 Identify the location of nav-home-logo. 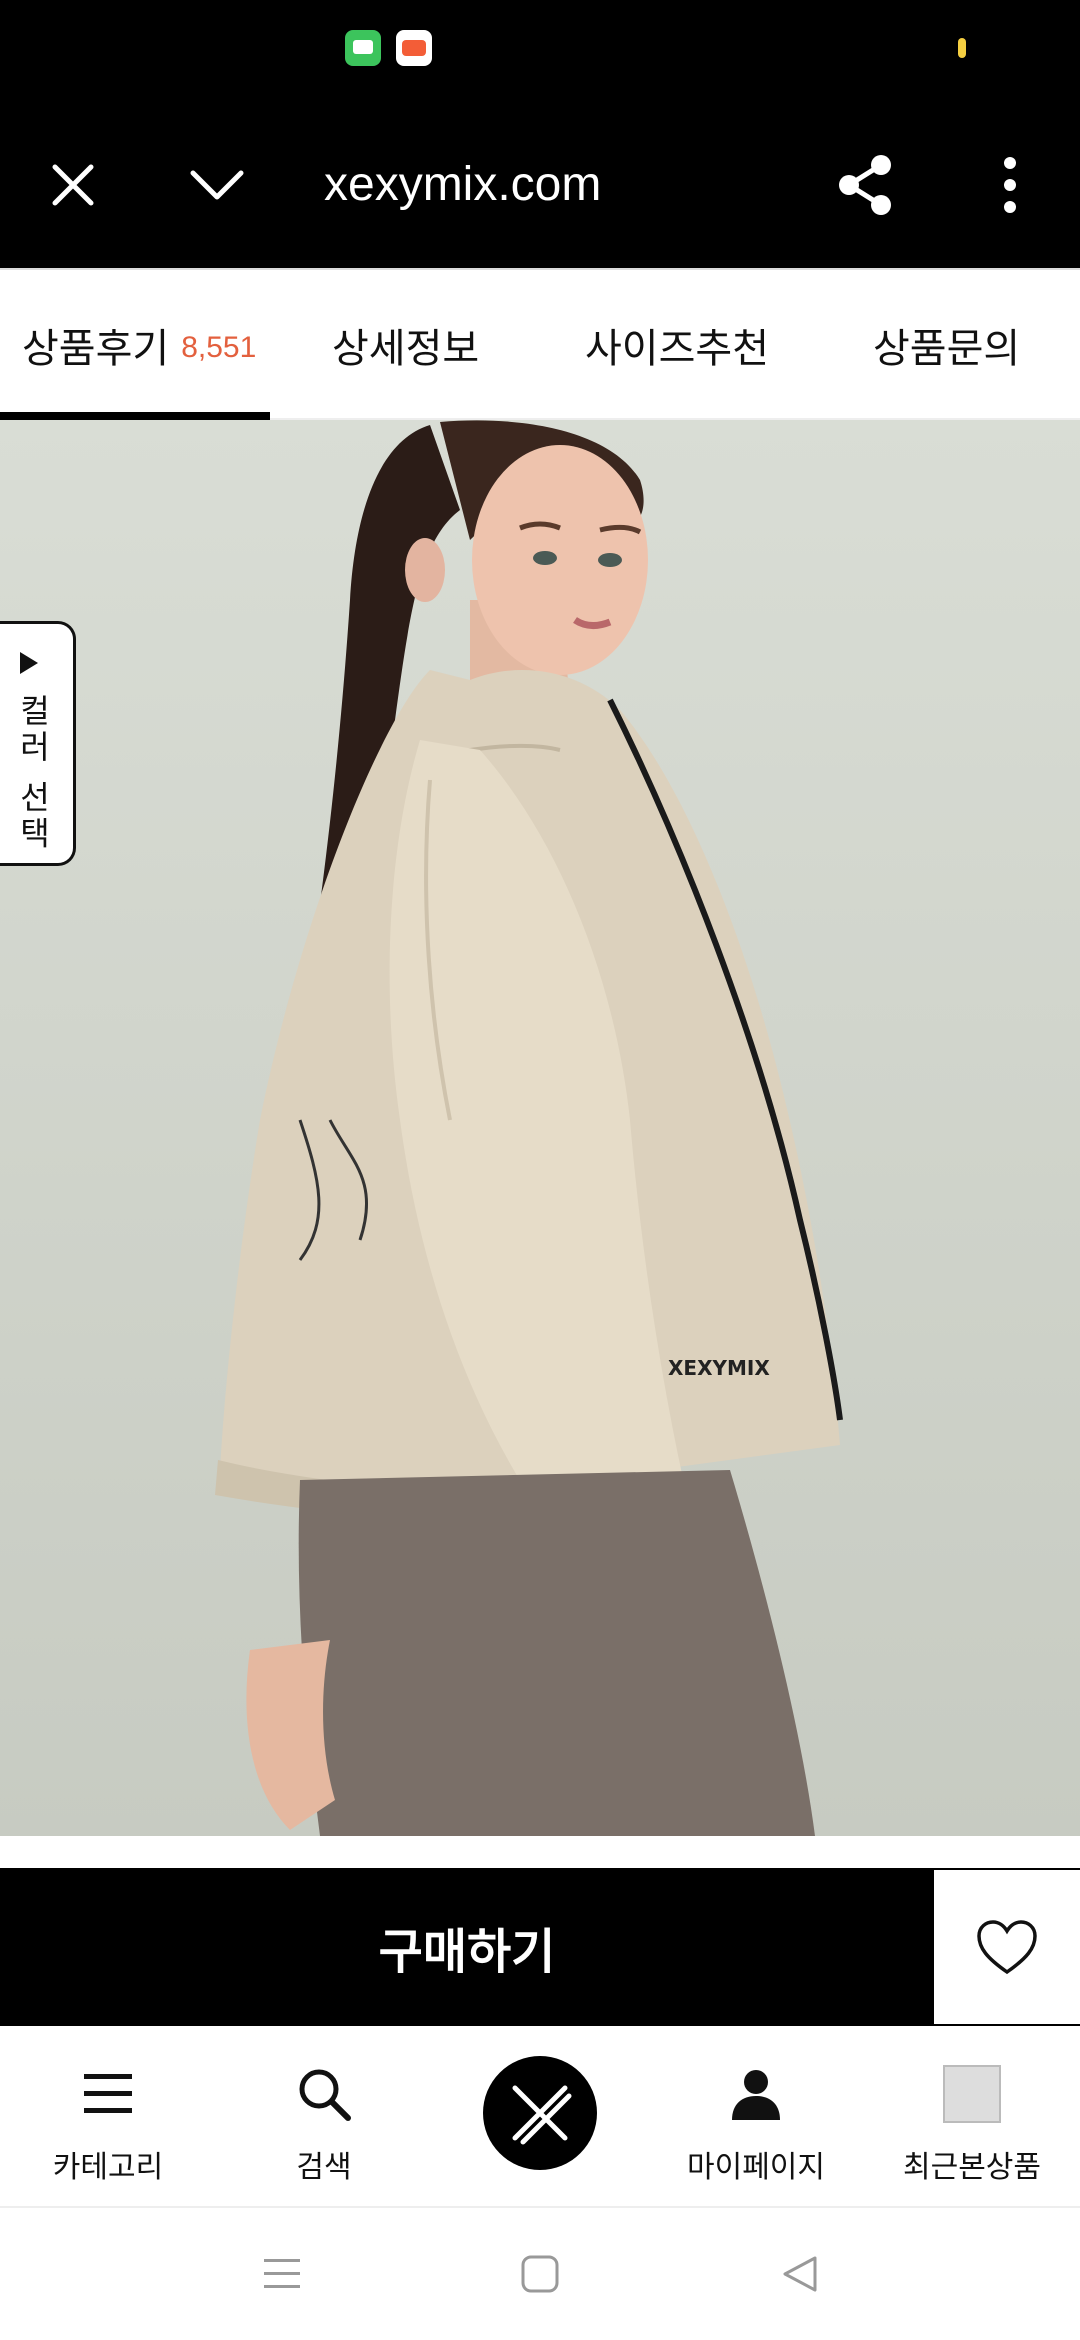
(540, 2117).